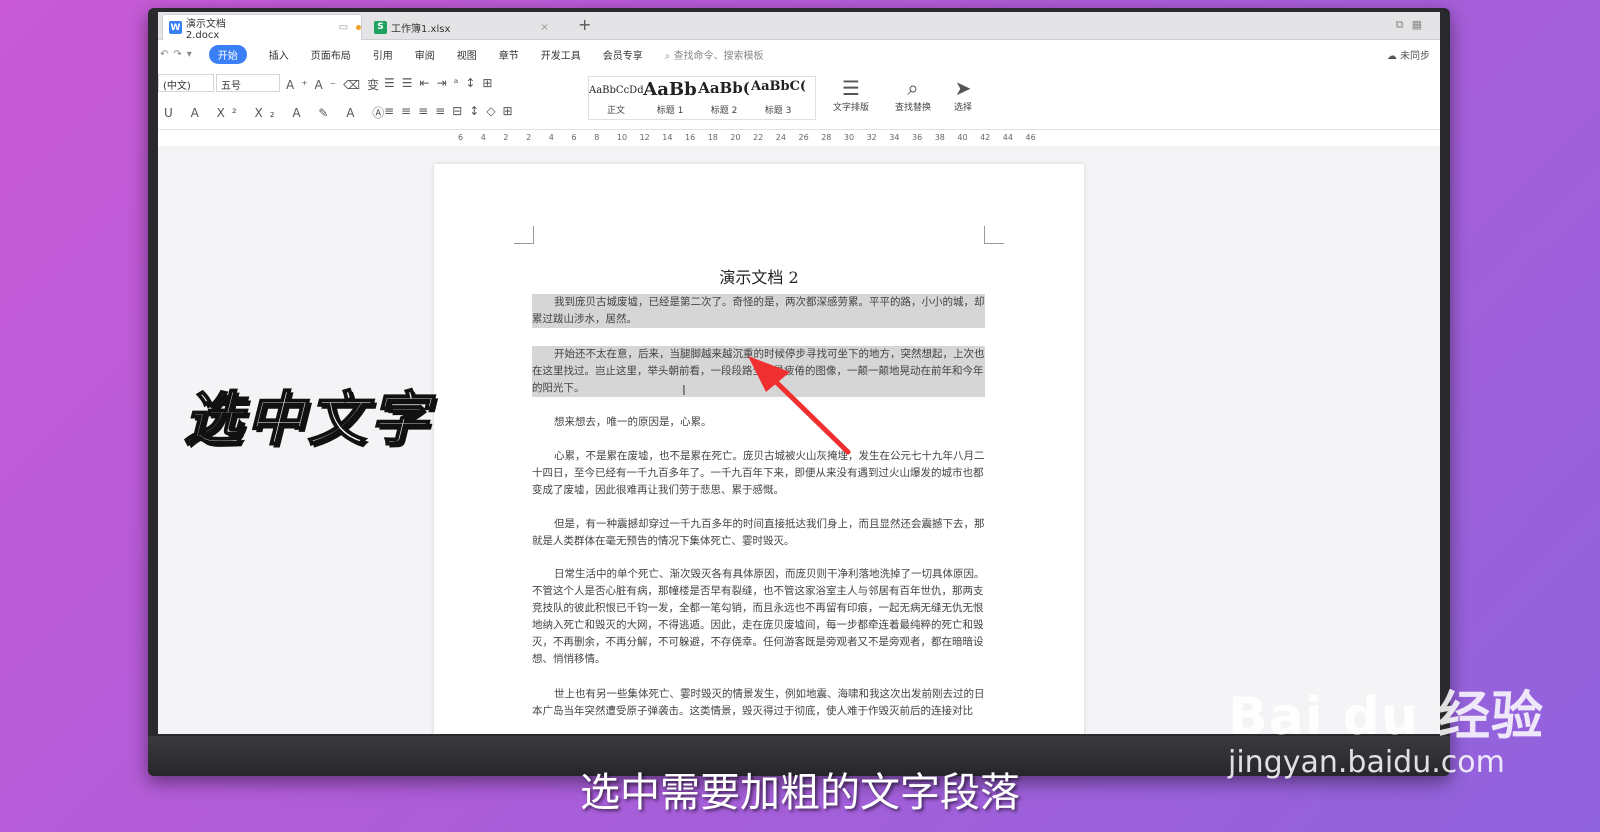  I want to click on overlay-title: 选中文字, so click(308, 419).